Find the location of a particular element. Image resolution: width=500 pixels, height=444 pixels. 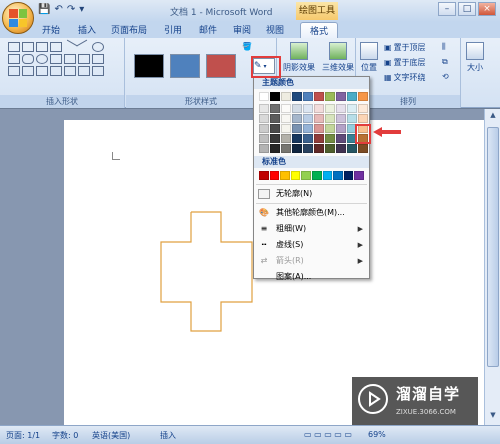

align-button: ⫼ is located at coordinates (444, 47).